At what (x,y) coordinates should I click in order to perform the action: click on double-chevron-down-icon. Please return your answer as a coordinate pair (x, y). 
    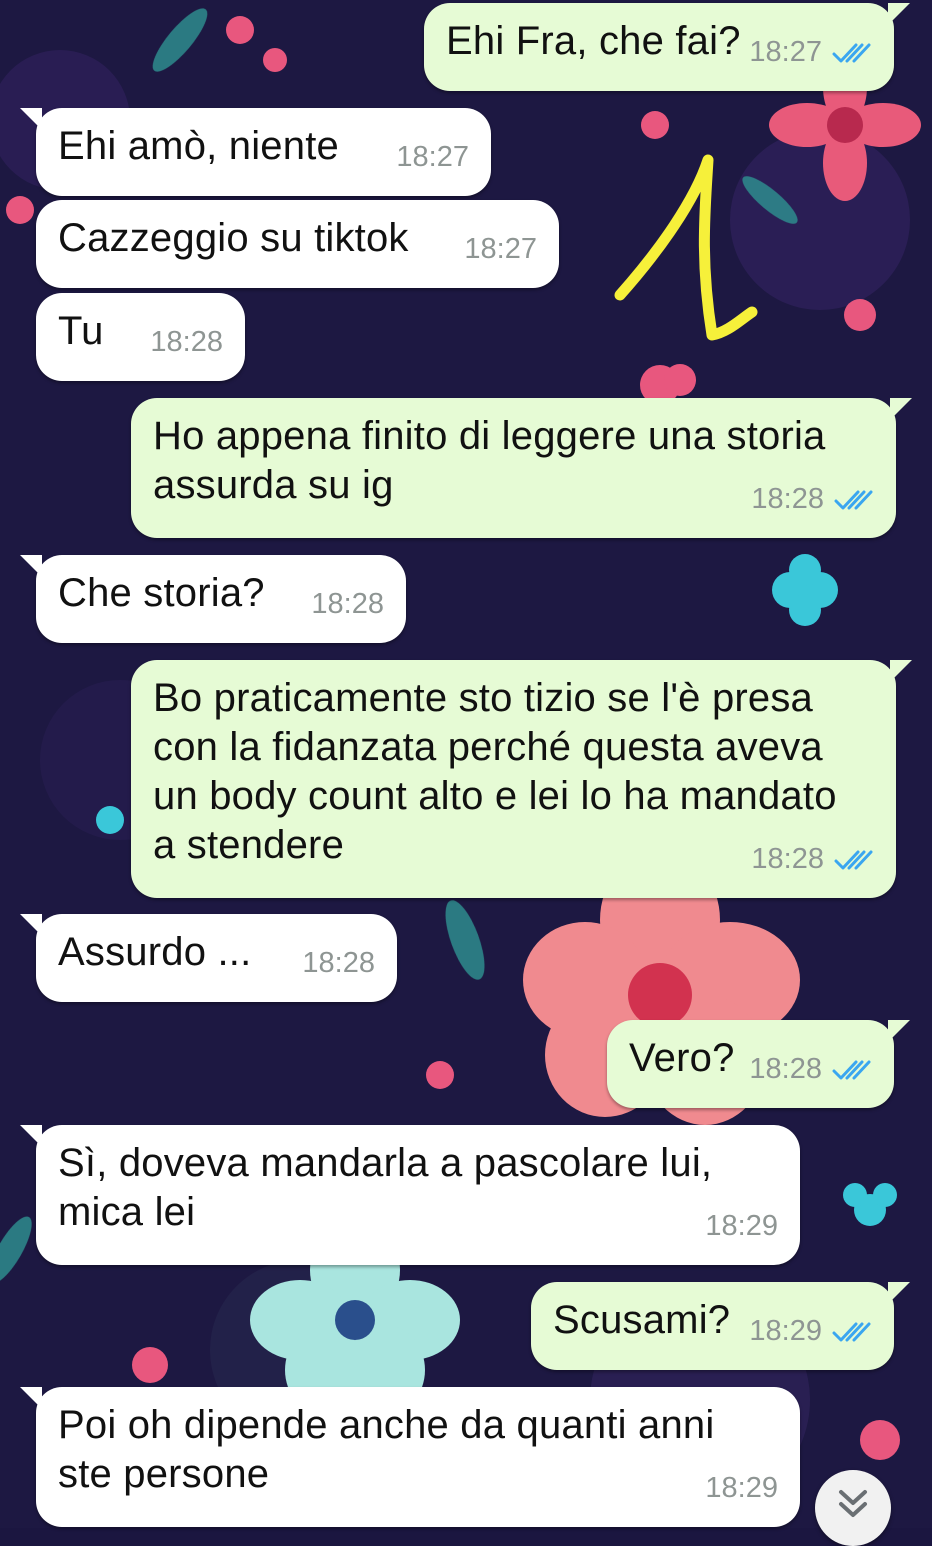
    Looking at the image, I should click on (853, 1503).